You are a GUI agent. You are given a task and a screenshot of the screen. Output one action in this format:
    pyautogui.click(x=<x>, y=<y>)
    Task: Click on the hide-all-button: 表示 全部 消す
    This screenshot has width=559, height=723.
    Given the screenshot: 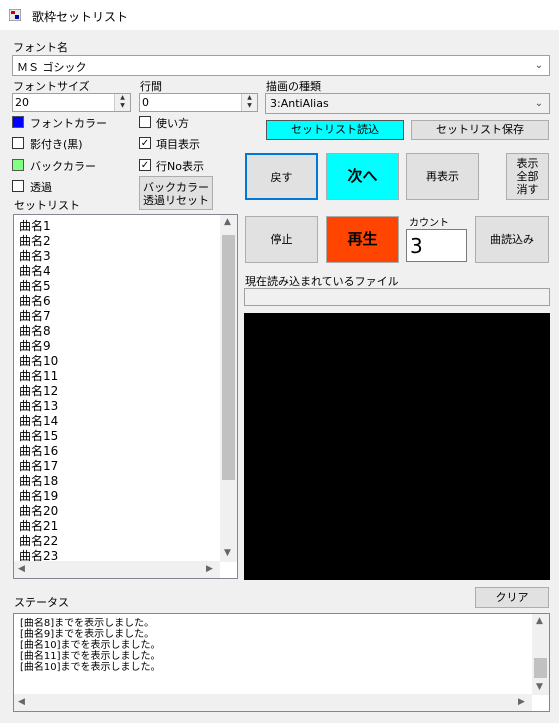 What is the action you would take?
    pyautogui.click(x=527, y=176)
    